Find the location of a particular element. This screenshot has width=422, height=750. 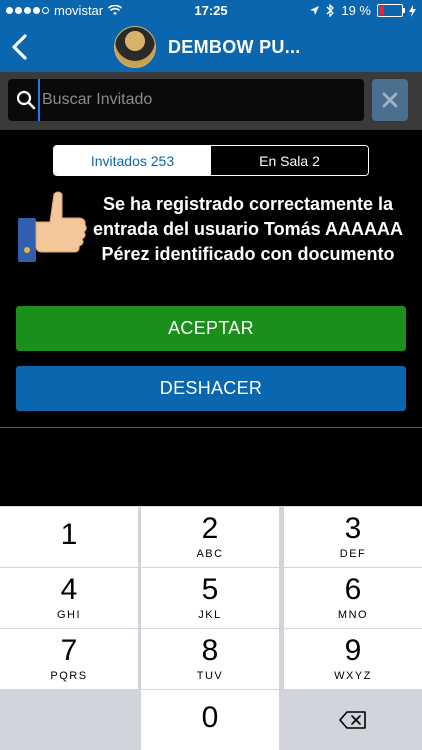

key-2: 2 ABC is located at coordinates (210, 537).